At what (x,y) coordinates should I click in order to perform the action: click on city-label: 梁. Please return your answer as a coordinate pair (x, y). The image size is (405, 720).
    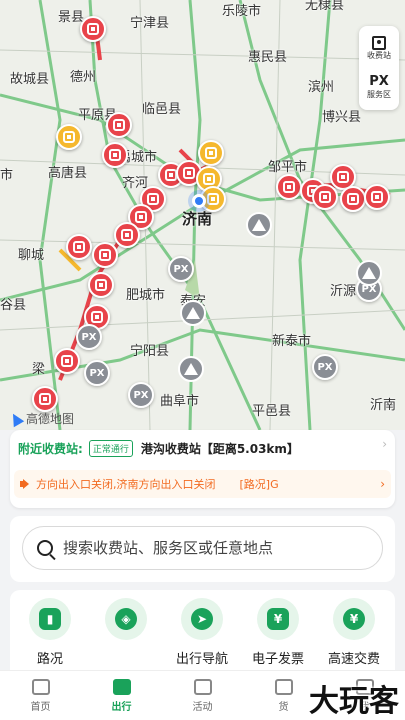
    Looking at the image, I should click on (39, 369).